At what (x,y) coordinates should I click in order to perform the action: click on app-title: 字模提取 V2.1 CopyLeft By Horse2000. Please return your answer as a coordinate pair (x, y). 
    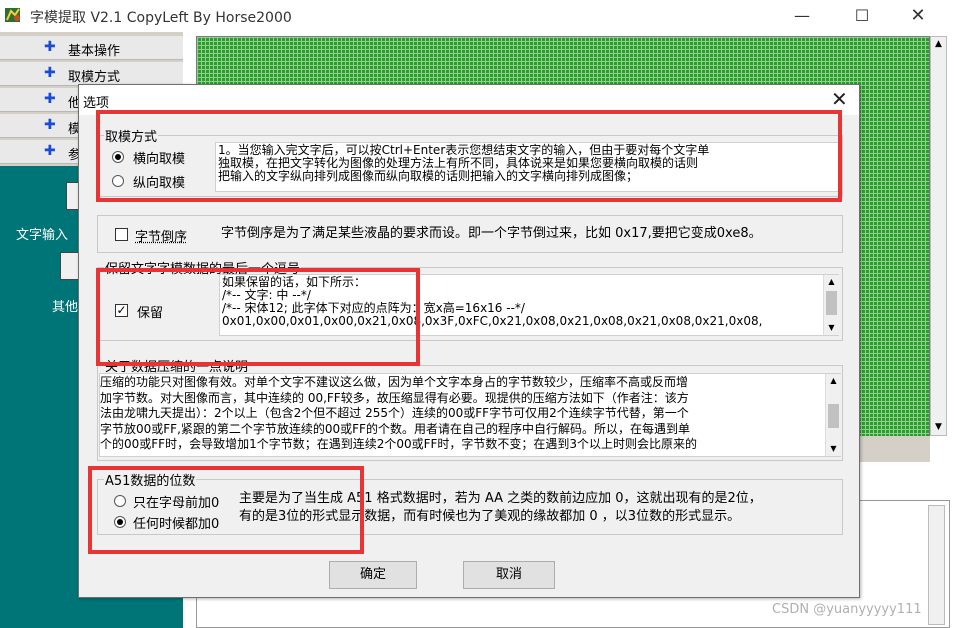
    Looking at the image, I should click on (161, 18).